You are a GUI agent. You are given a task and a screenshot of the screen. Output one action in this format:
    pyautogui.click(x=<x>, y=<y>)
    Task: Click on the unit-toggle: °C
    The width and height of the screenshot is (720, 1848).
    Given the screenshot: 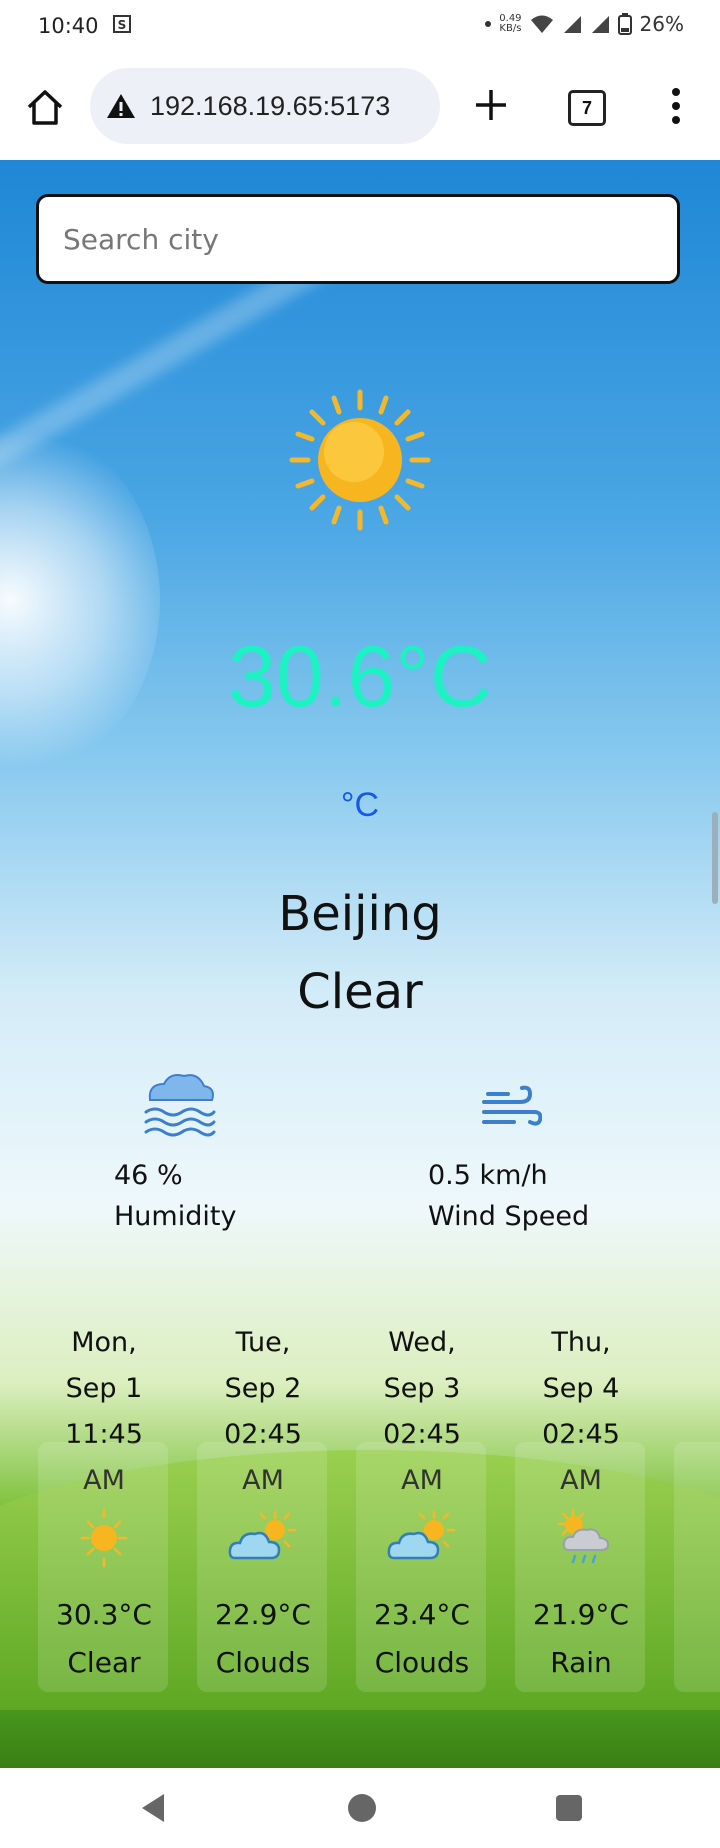 What is the action you would take?
    pyautogui.click(x=360, y=805)
    